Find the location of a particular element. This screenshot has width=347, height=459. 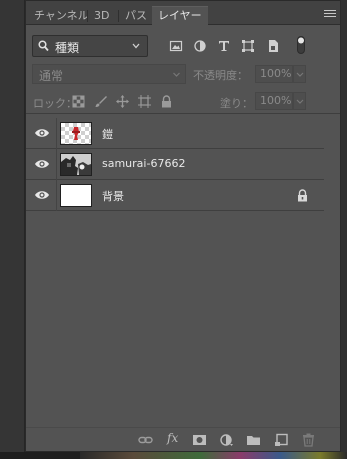

lock-position-icon is located at coordinates (122, 101).